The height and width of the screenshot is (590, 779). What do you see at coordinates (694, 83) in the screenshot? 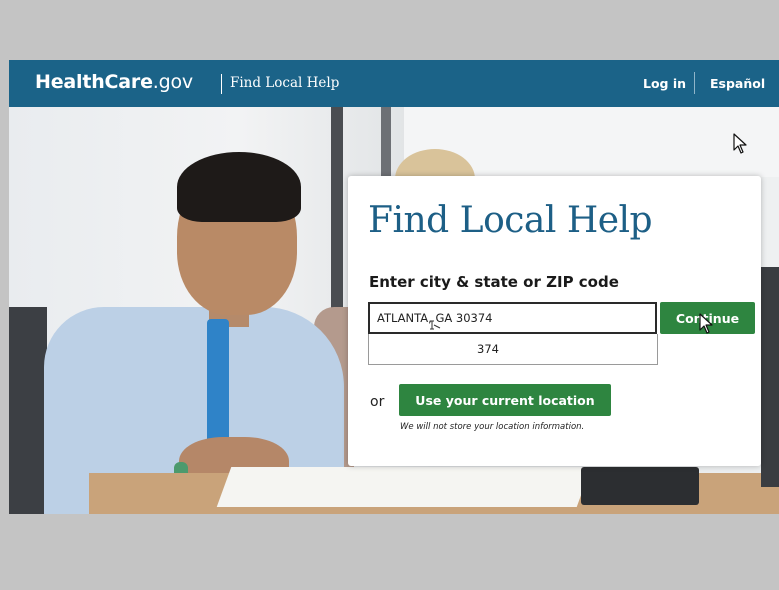
I see `nav-divider` at bounding box center [694, 83].